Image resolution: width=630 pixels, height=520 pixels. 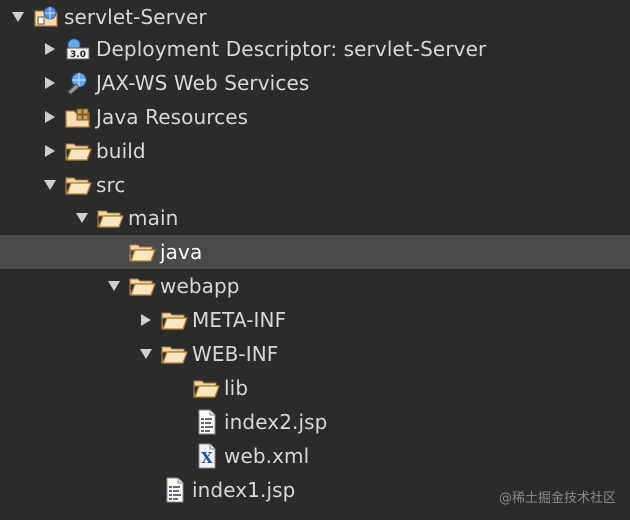 I want to click on tree-item-jaxws-web-services: JAX-WS Web Services, so click(x=315, y=83).